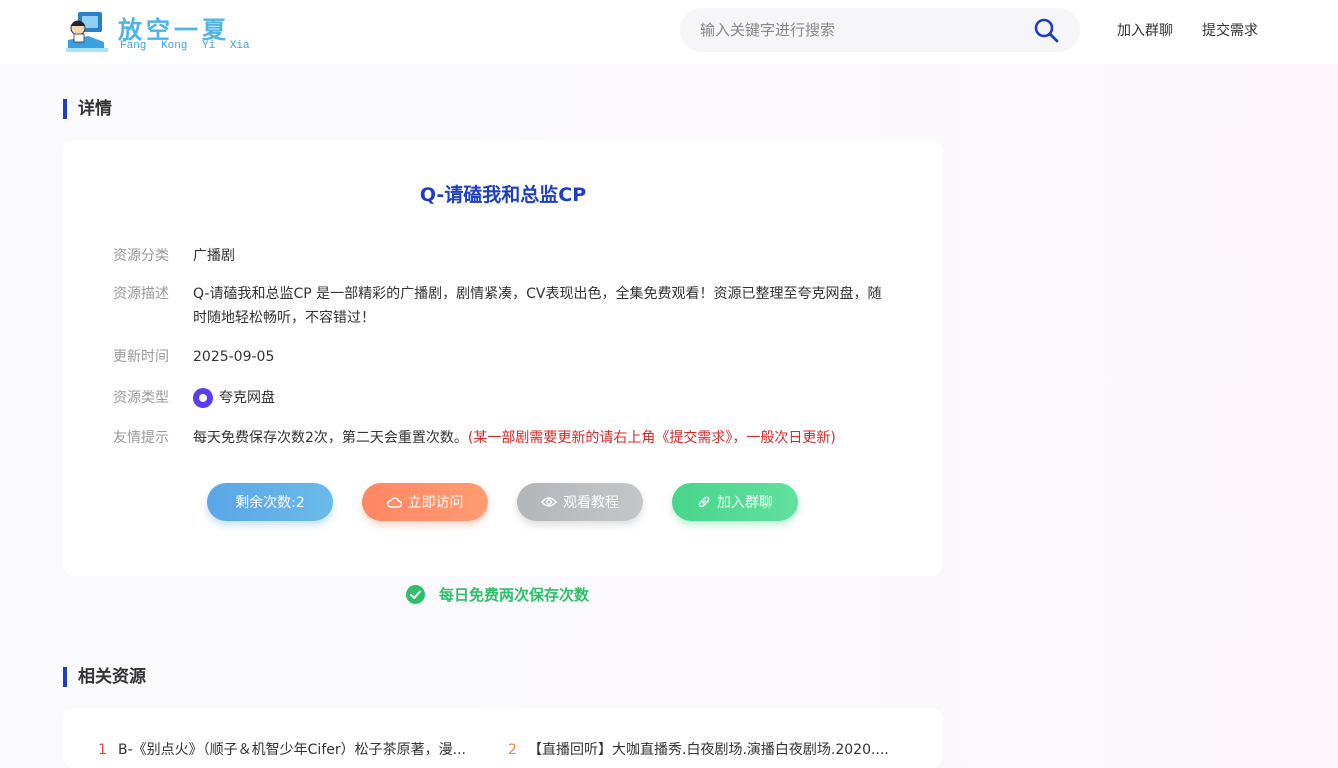  What do you see at coordinates (185, 46) in the screenshot?
I see `logo-subtitle: Fang Kong Yi Xia` at bounding box center [185, 46].